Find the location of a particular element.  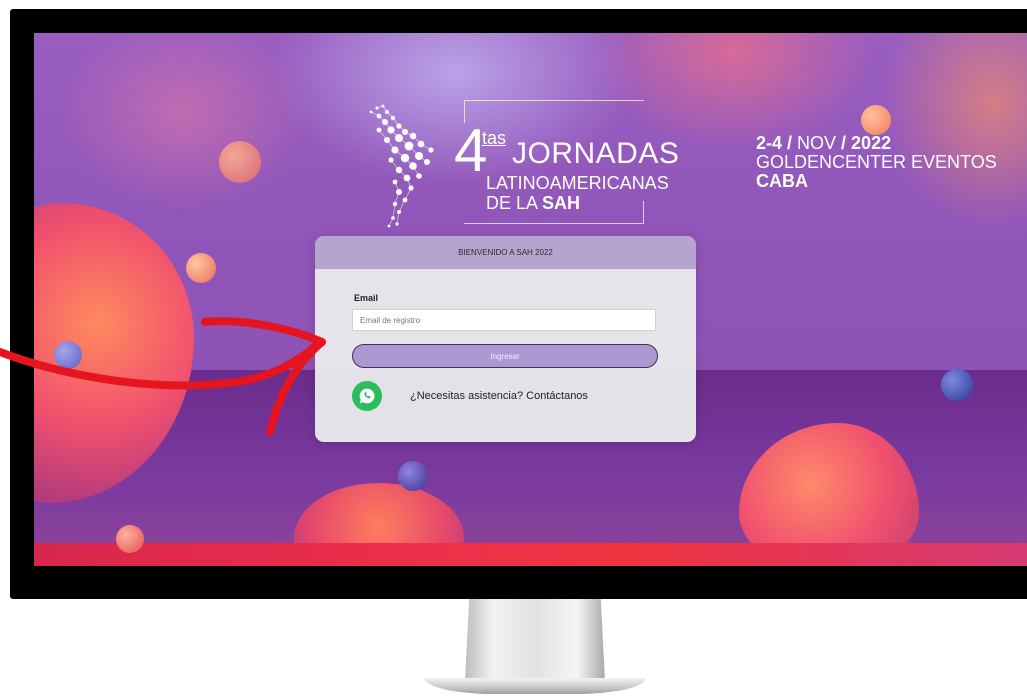

email-field is located at coordinates (504, 320).